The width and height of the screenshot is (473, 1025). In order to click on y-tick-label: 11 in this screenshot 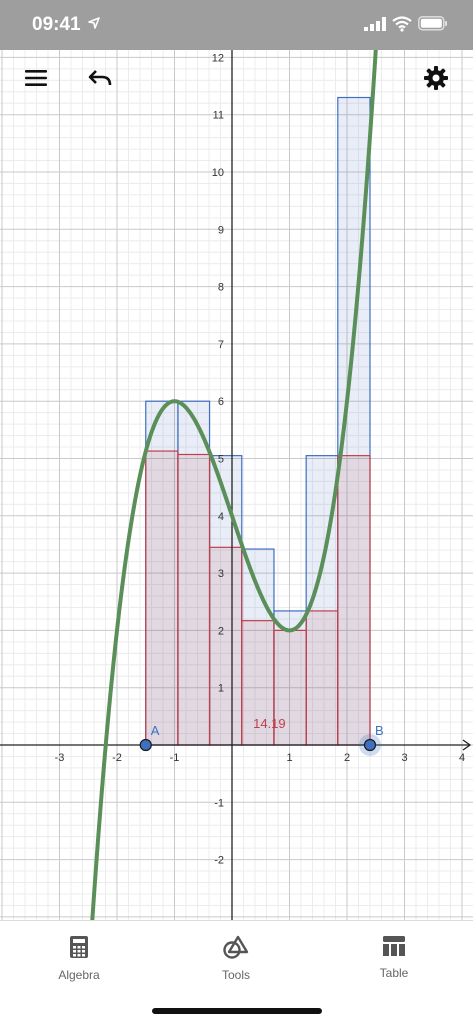, I will do `click(218, 116)`.